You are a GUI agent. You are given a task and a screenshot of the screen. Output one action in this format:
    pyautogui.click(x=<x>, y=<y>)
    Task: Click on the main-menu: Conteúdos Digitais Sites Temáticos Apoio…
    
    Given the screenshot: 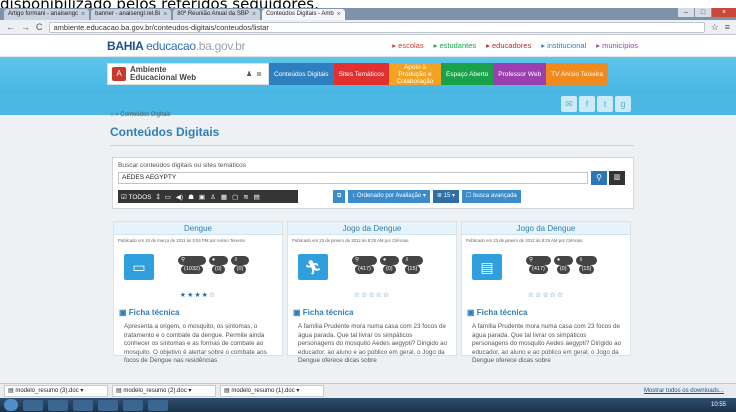 What is the action you would take?
    pyautogui.click(x=439, y=74)
    